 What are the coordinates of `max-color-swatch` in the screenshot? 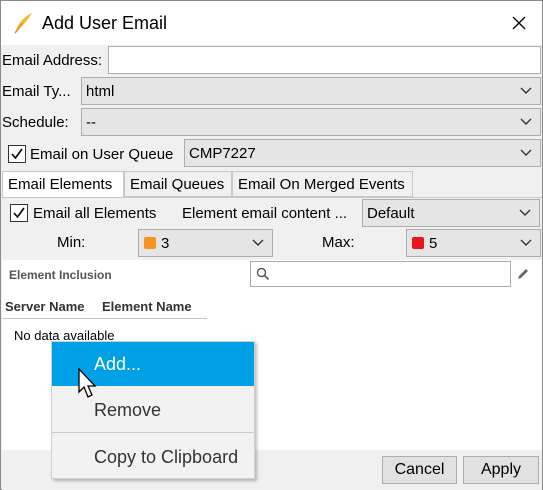 It's located at (418, 243).